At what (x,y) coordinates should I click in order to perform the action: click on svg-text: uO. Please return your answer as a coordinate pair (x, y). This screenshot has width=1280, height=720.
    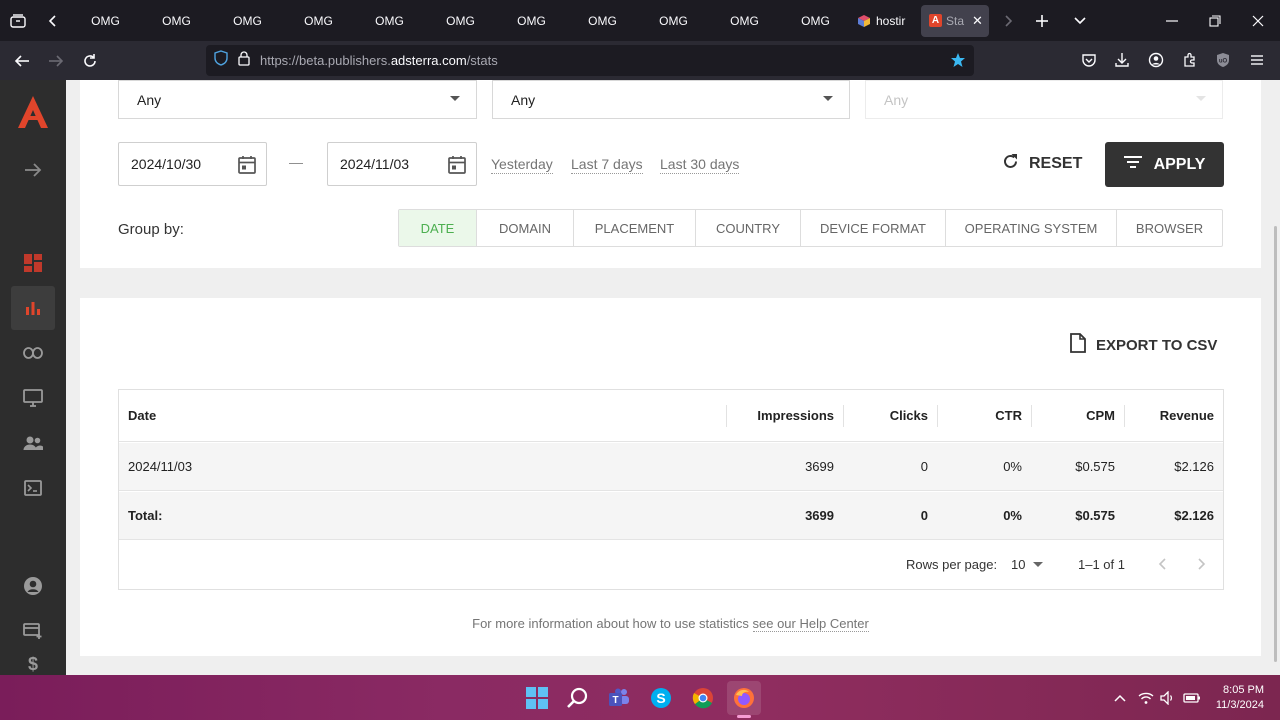
    Looking at the image, I should click on (1223, 62).